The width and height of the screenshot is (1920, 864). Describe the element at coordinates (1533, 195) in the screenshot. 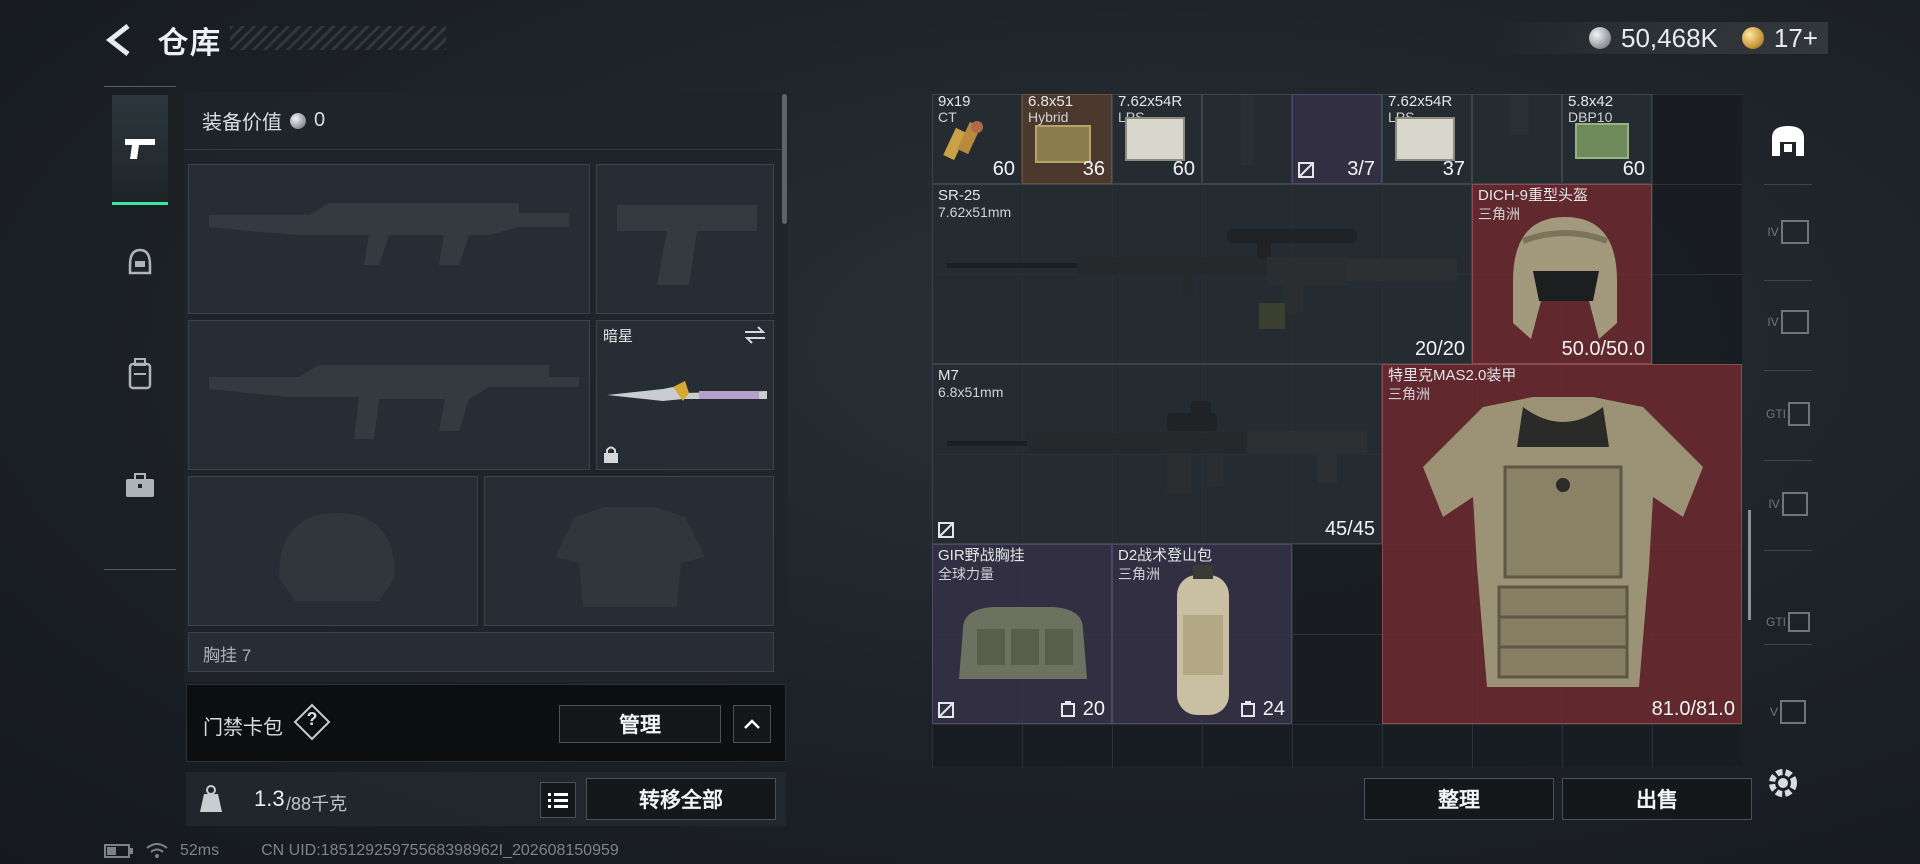

I see `item-name: DICH-9重型头盔` at that location.